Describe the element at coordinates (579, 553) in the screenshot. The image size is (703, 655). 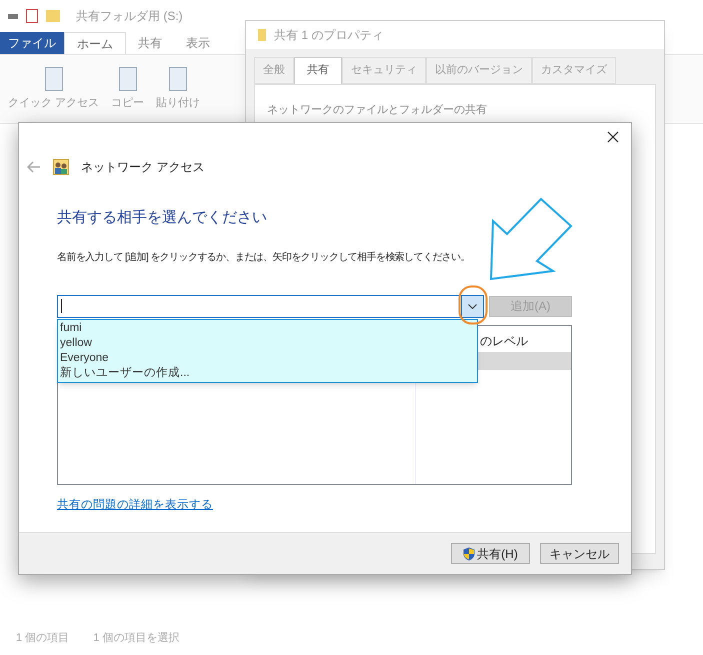
I see `dialog-button: キャンセル` at that location.